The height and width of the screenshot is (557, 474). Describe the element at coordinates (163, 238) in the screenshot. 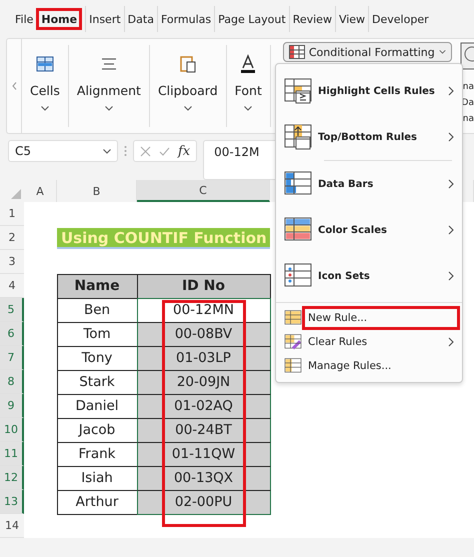

I see `sheet-title: Using COUNTIF Function` at that location.